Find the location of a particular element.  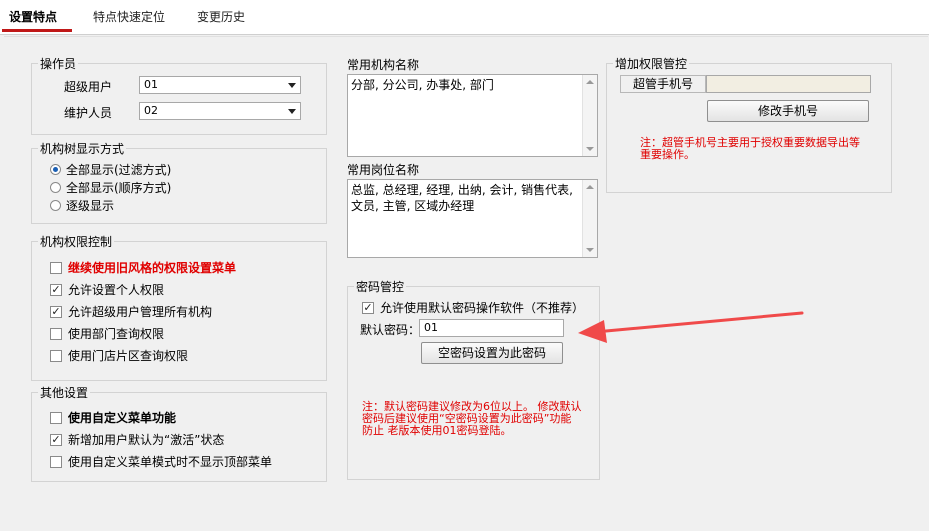

radio-sequential-mode: 全部显示(顺序方式) is located at coordinates (110, 187).